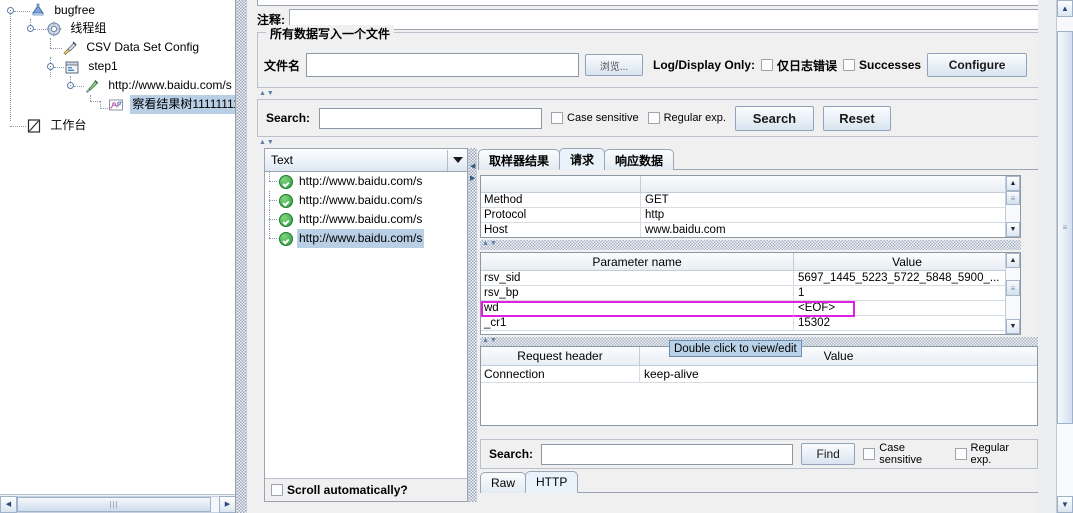 This screenshot has height=513, width=1073. What do you see at coordinates (347, 490) in the screenshot?
I see `checkbox-label: Scroll automatically?` at bounding box center [347, 490].